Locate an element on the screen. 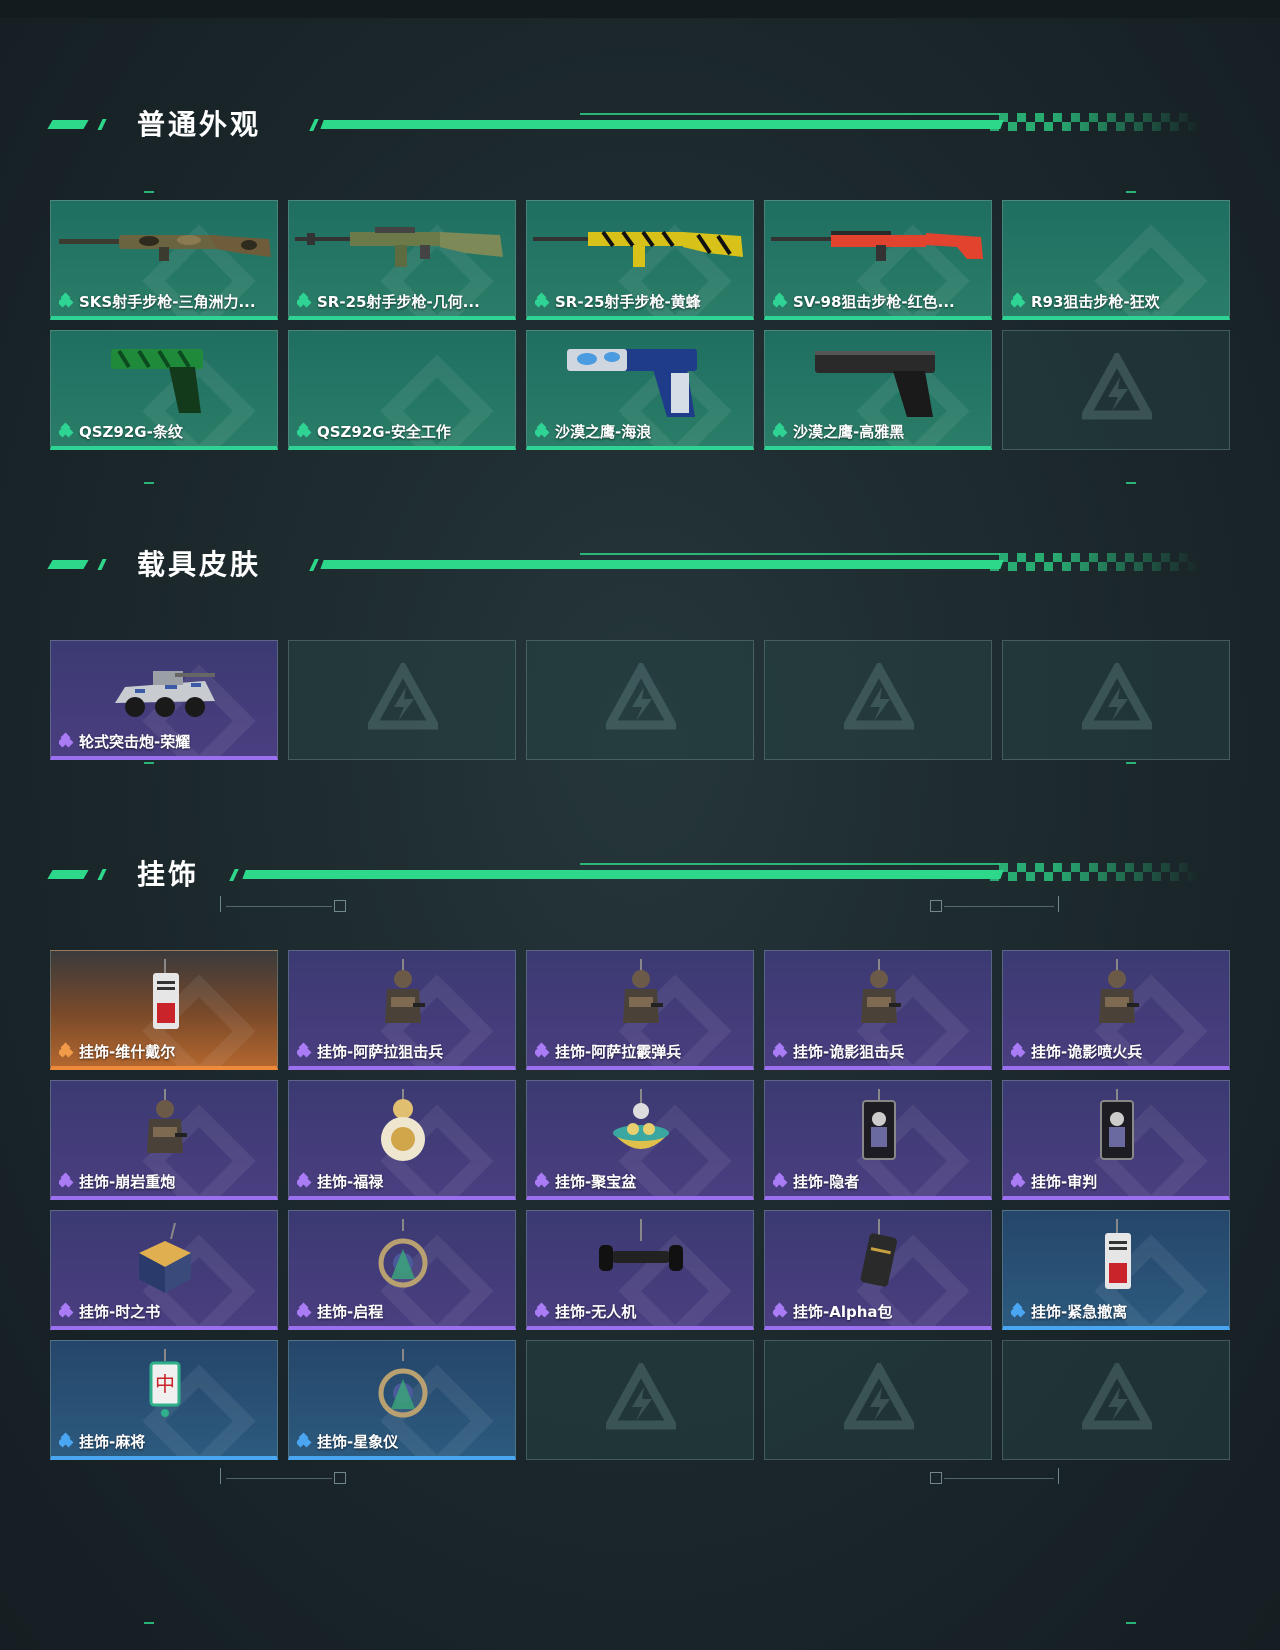 The image size is (1280, 1650). skin-card: 挂饰-星象仪 is located at coordinates (402, 1400).